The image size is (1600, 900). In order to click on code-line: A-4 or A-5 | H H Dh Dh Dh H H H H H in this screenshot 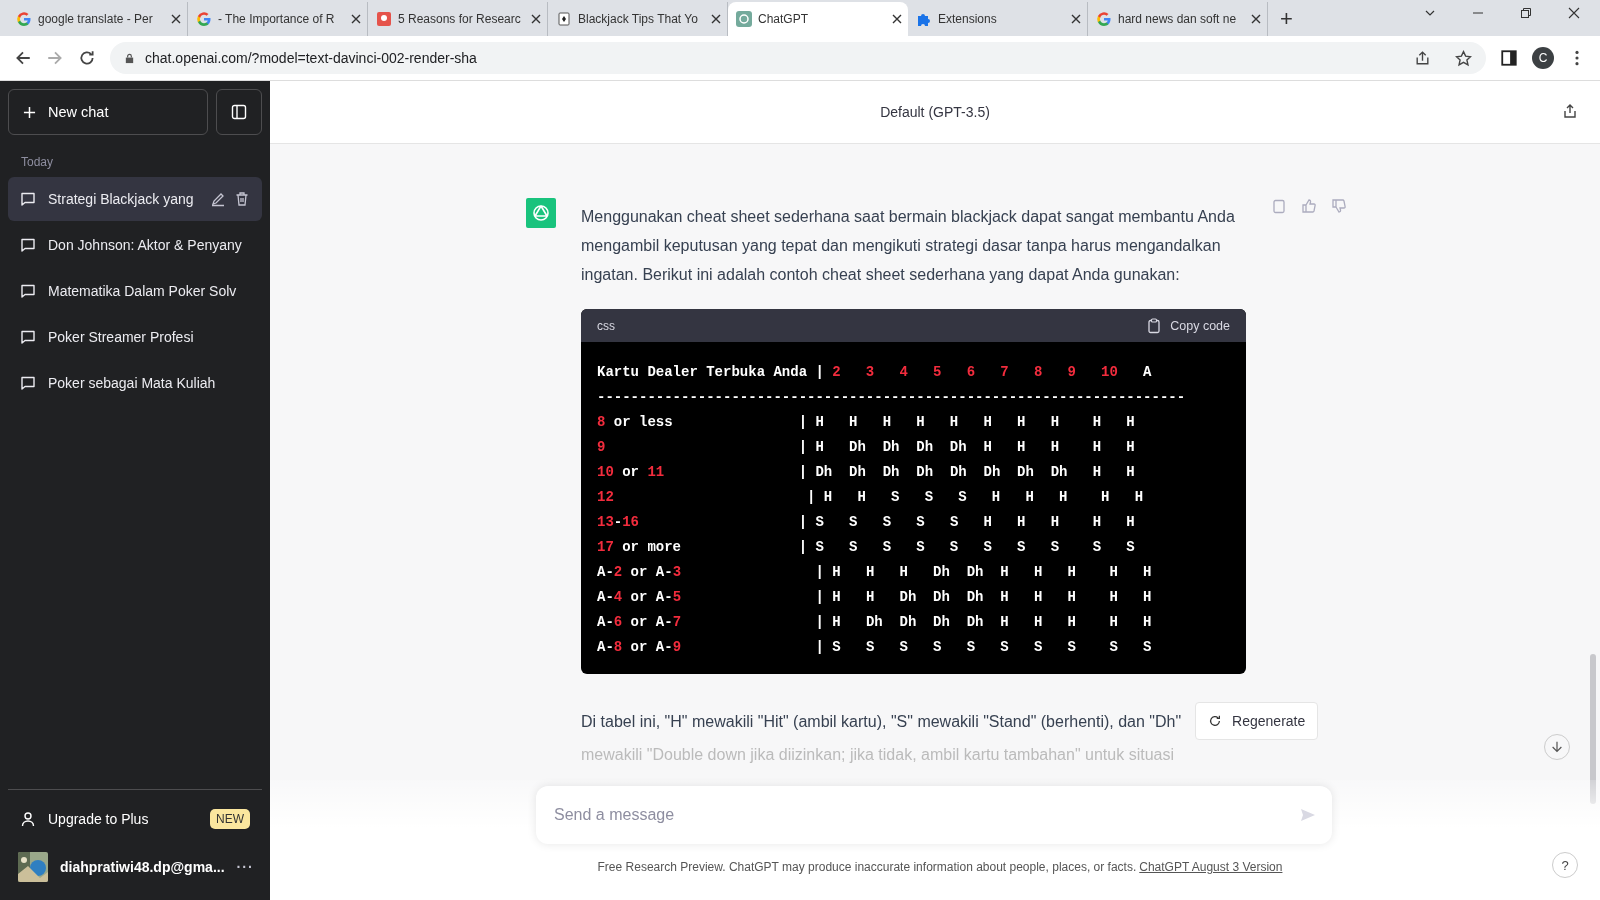, I will do `click(874, 597)`.